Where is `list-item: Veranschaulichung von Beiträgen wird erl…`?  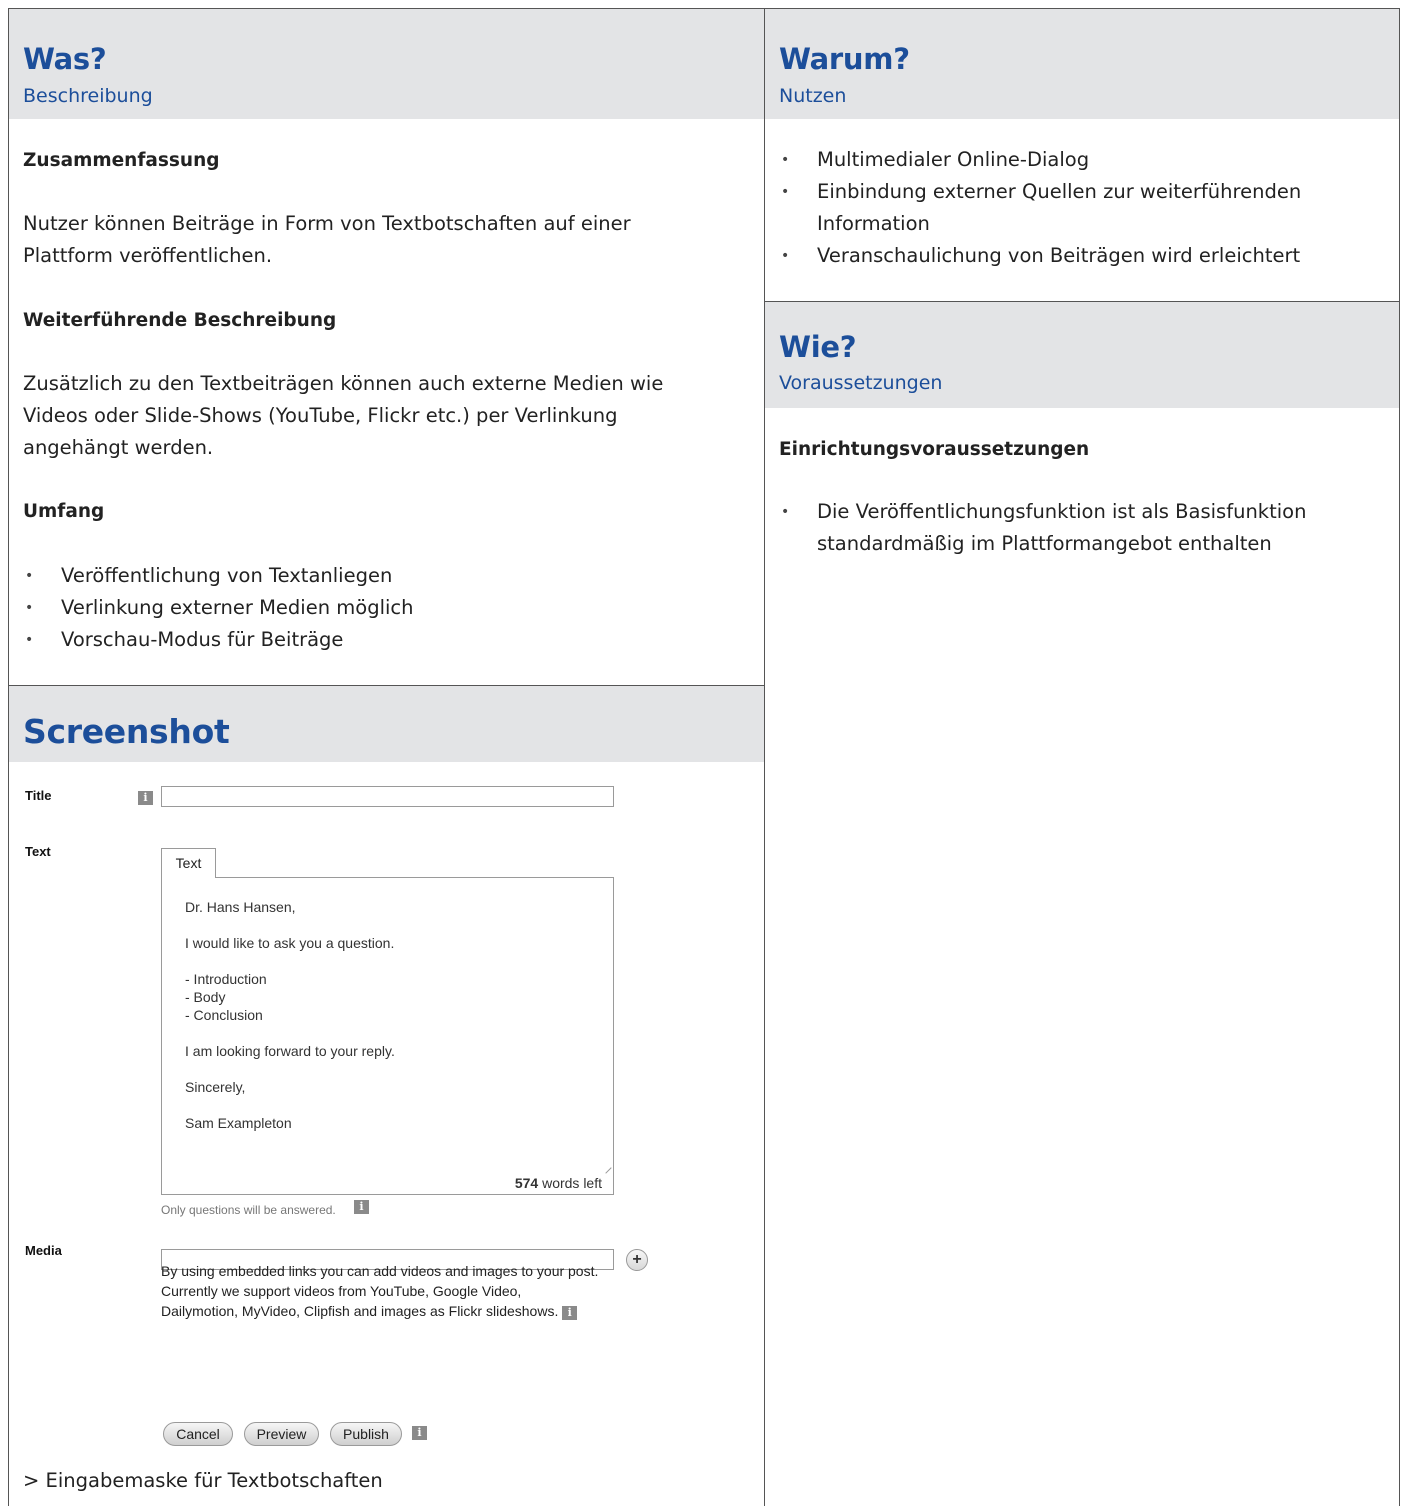 list-item: Veranschaulichung von Beiträgen wird erl… is located at coordinates (1079, 256).